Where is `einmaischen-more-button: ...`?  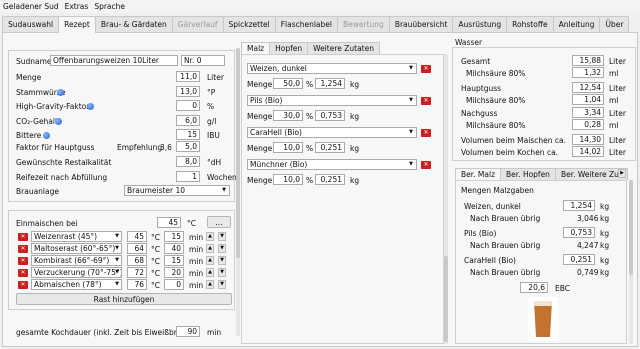
einmaischen-more-button: ... is located at coordinates (219, 222).